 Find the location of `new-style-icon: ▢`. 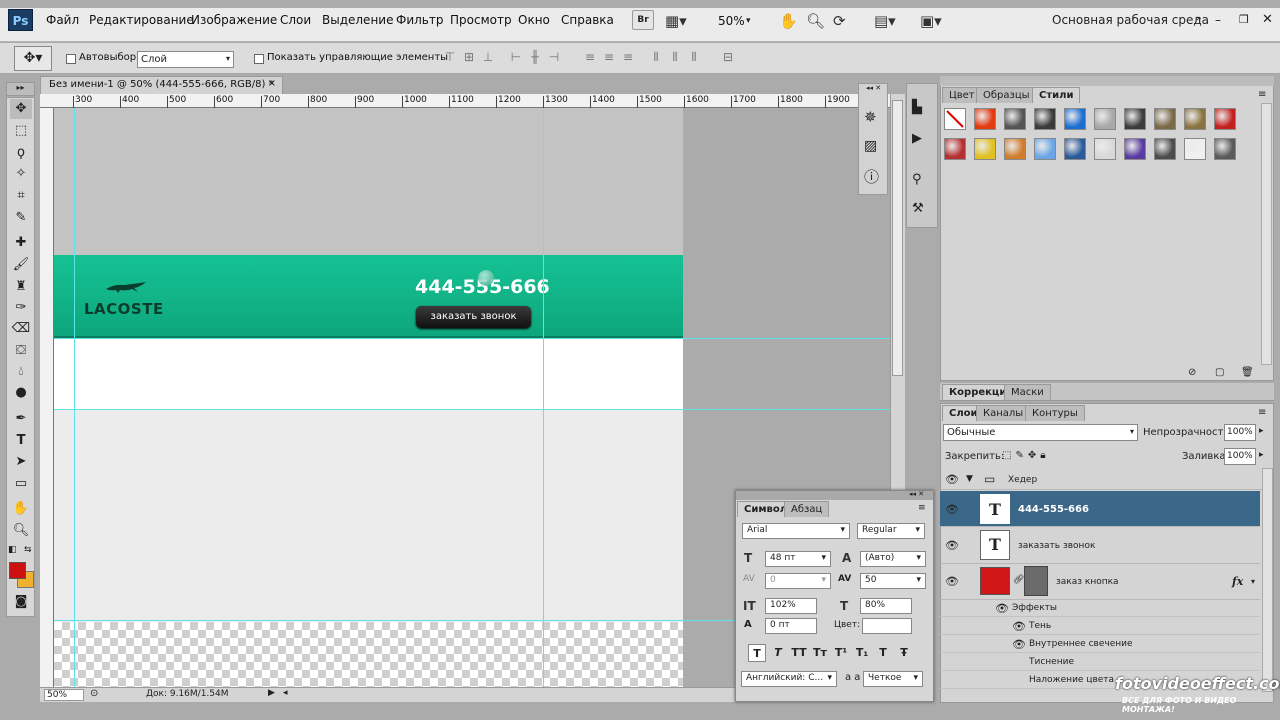

new-style-icon: ▢ is located at coordinates (1219, 372).